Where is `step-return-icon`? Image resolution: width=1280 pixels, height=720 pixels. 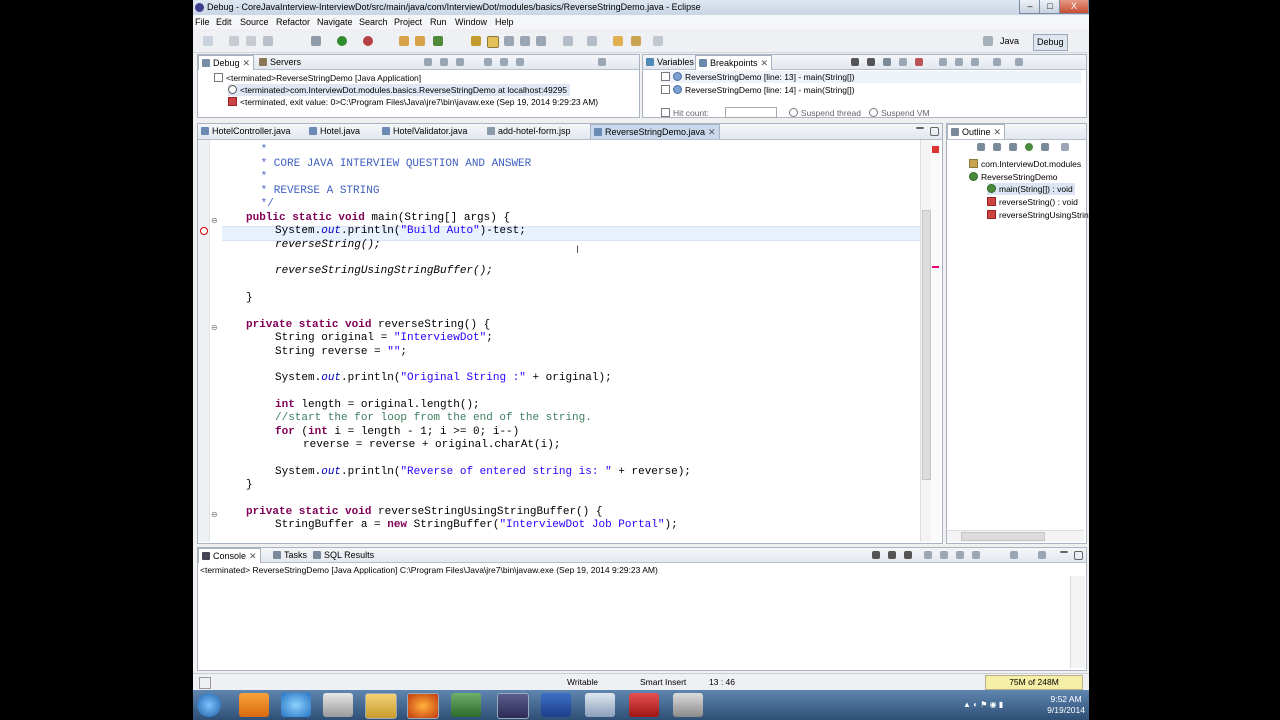
step-return-icon is located at coordinates (520, 62).